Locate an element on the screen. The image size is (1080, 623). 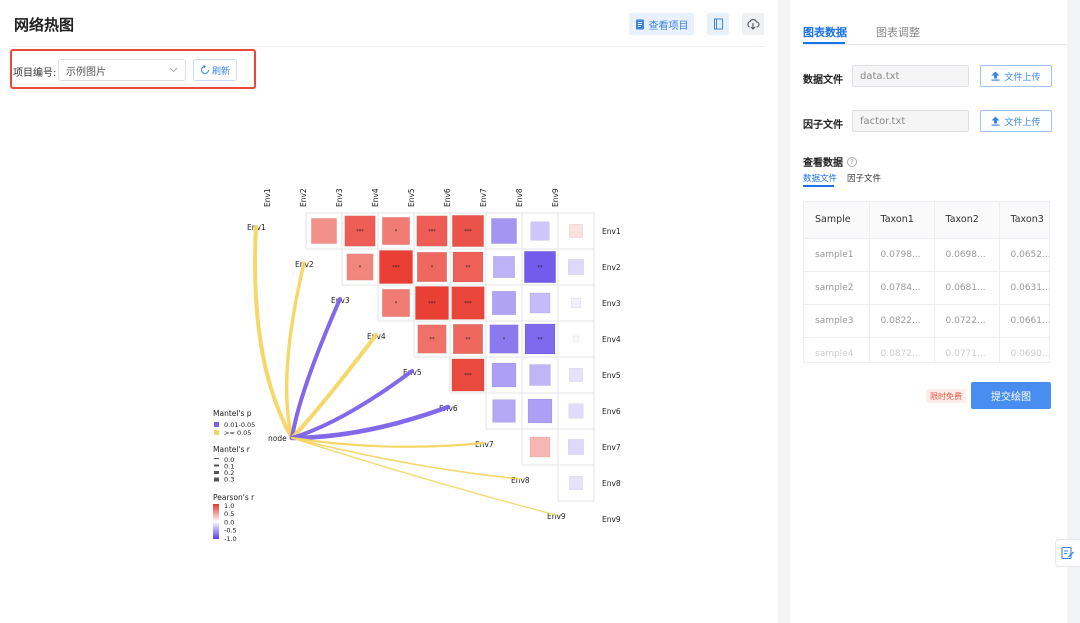
row-label: Env8 is located at coordinates (611, 483).